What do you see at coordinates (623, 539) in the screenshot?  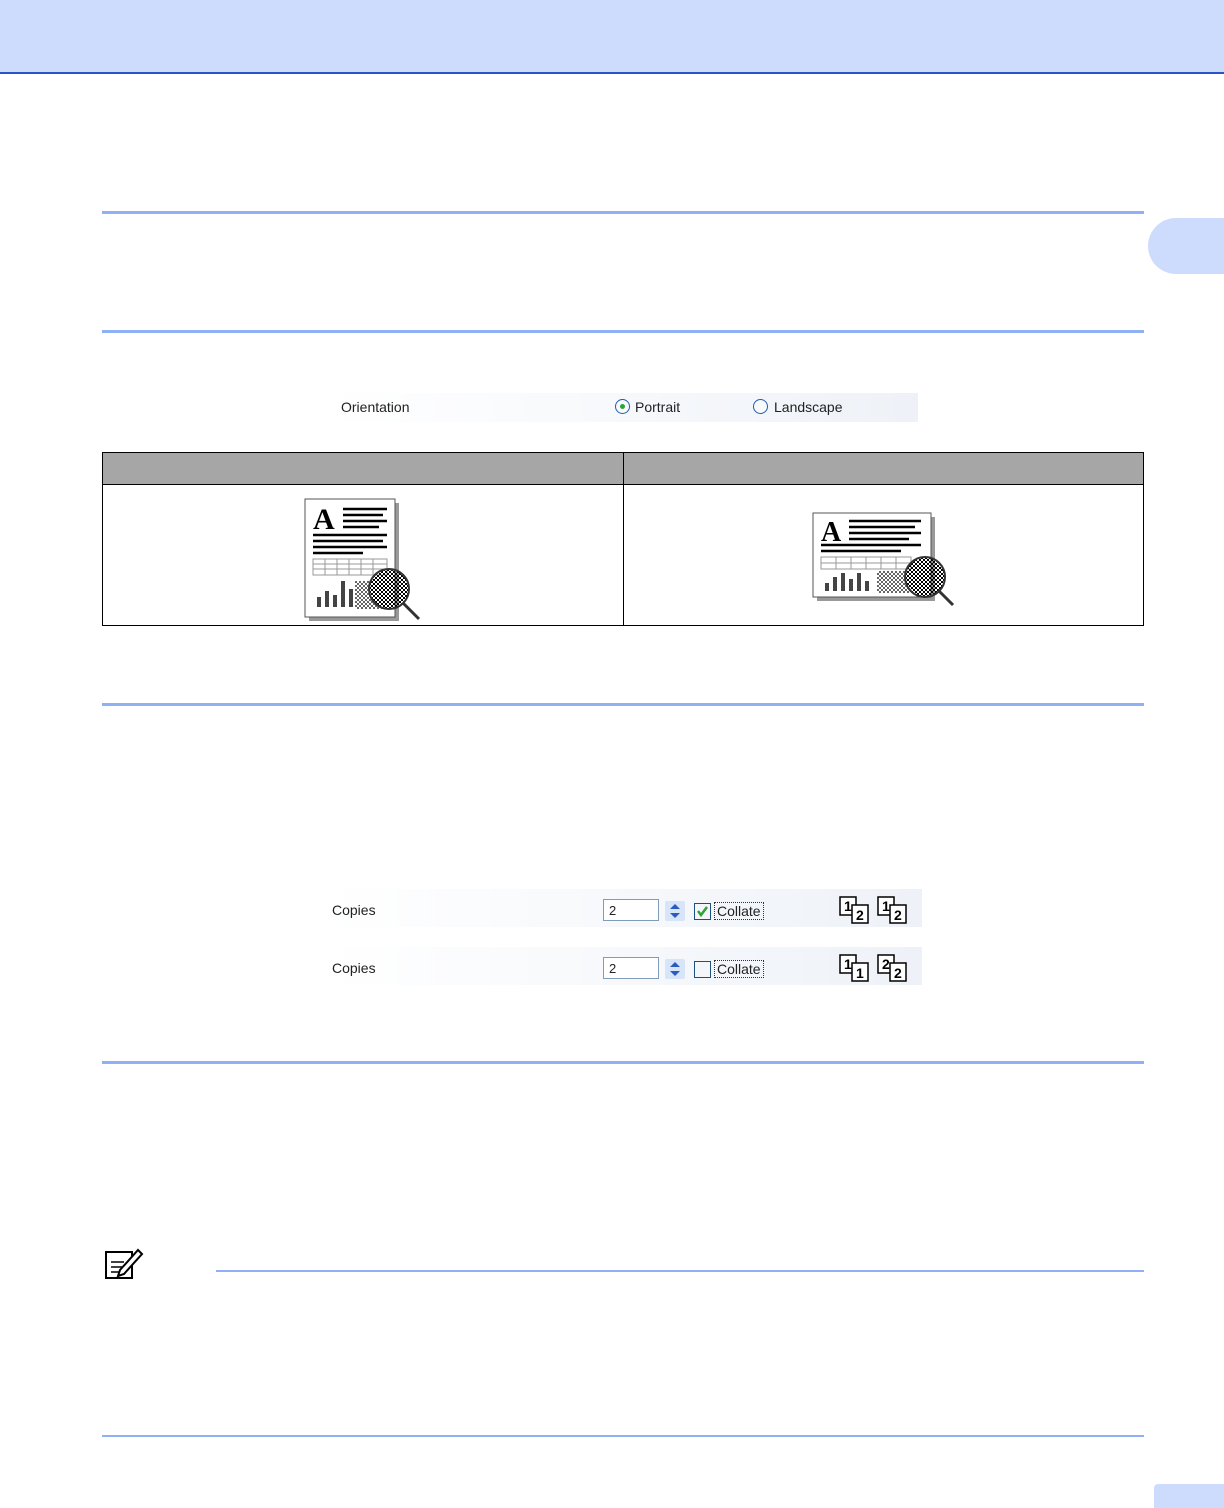 I see `orientation-table: A A` at bounding box center [623, 539].